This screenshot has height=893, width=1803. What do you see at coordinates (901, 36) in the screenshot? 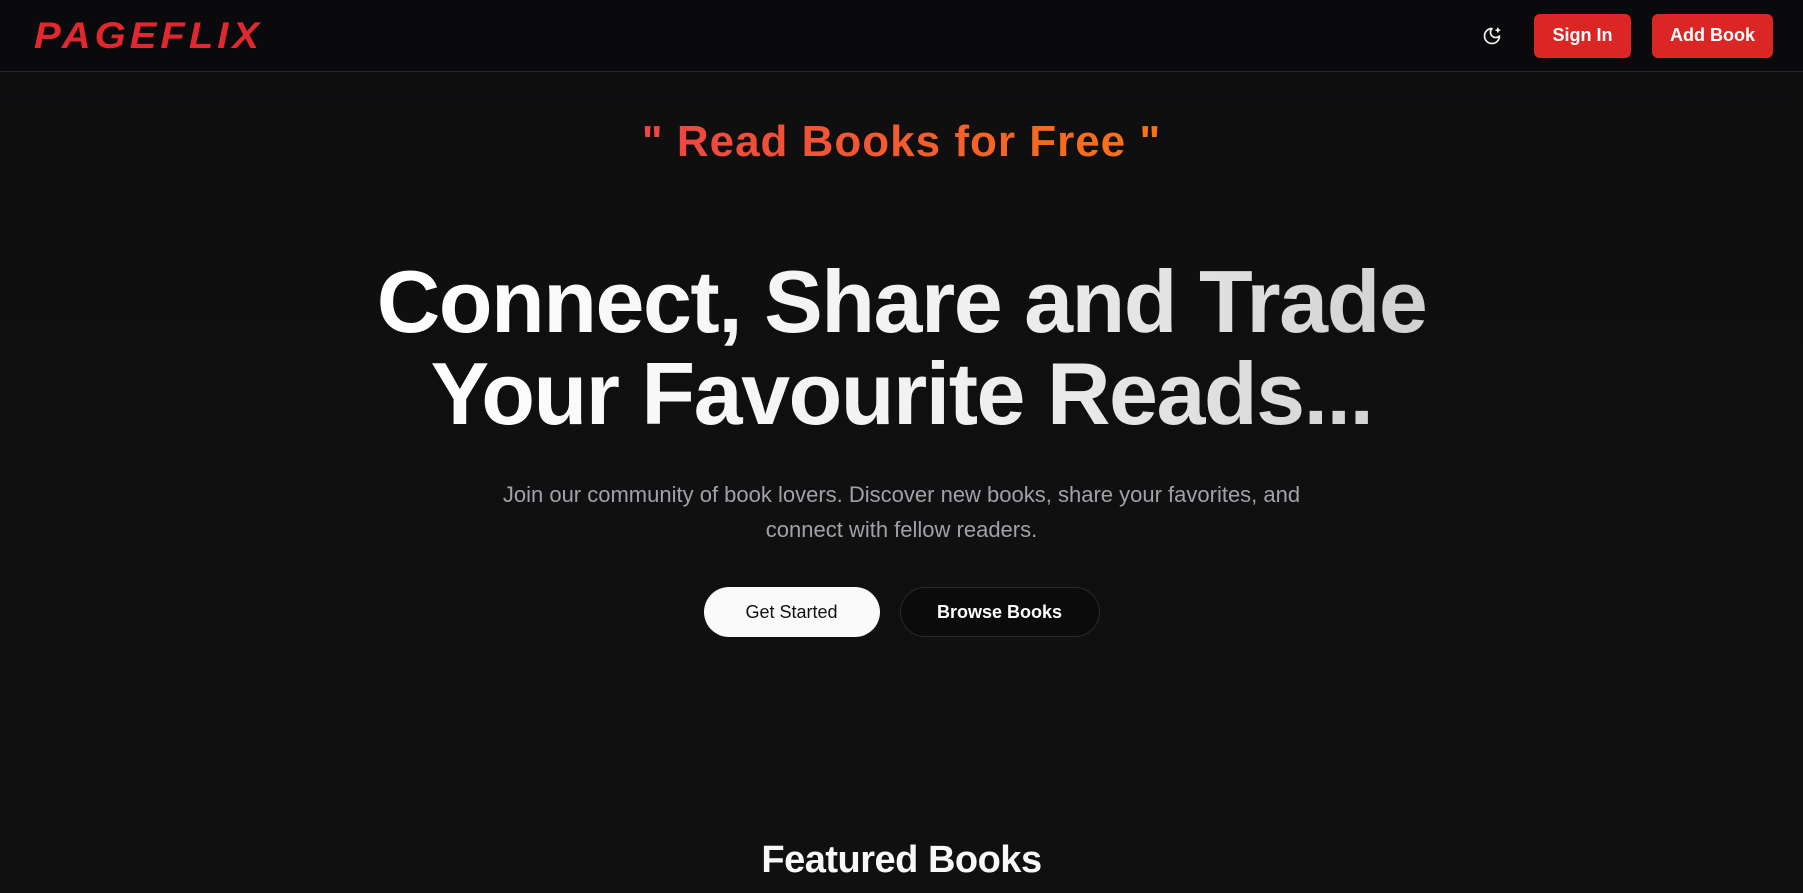
I see `navbar: PAGEFLIX Sign In Add Book` at bounding box center [901, 36].